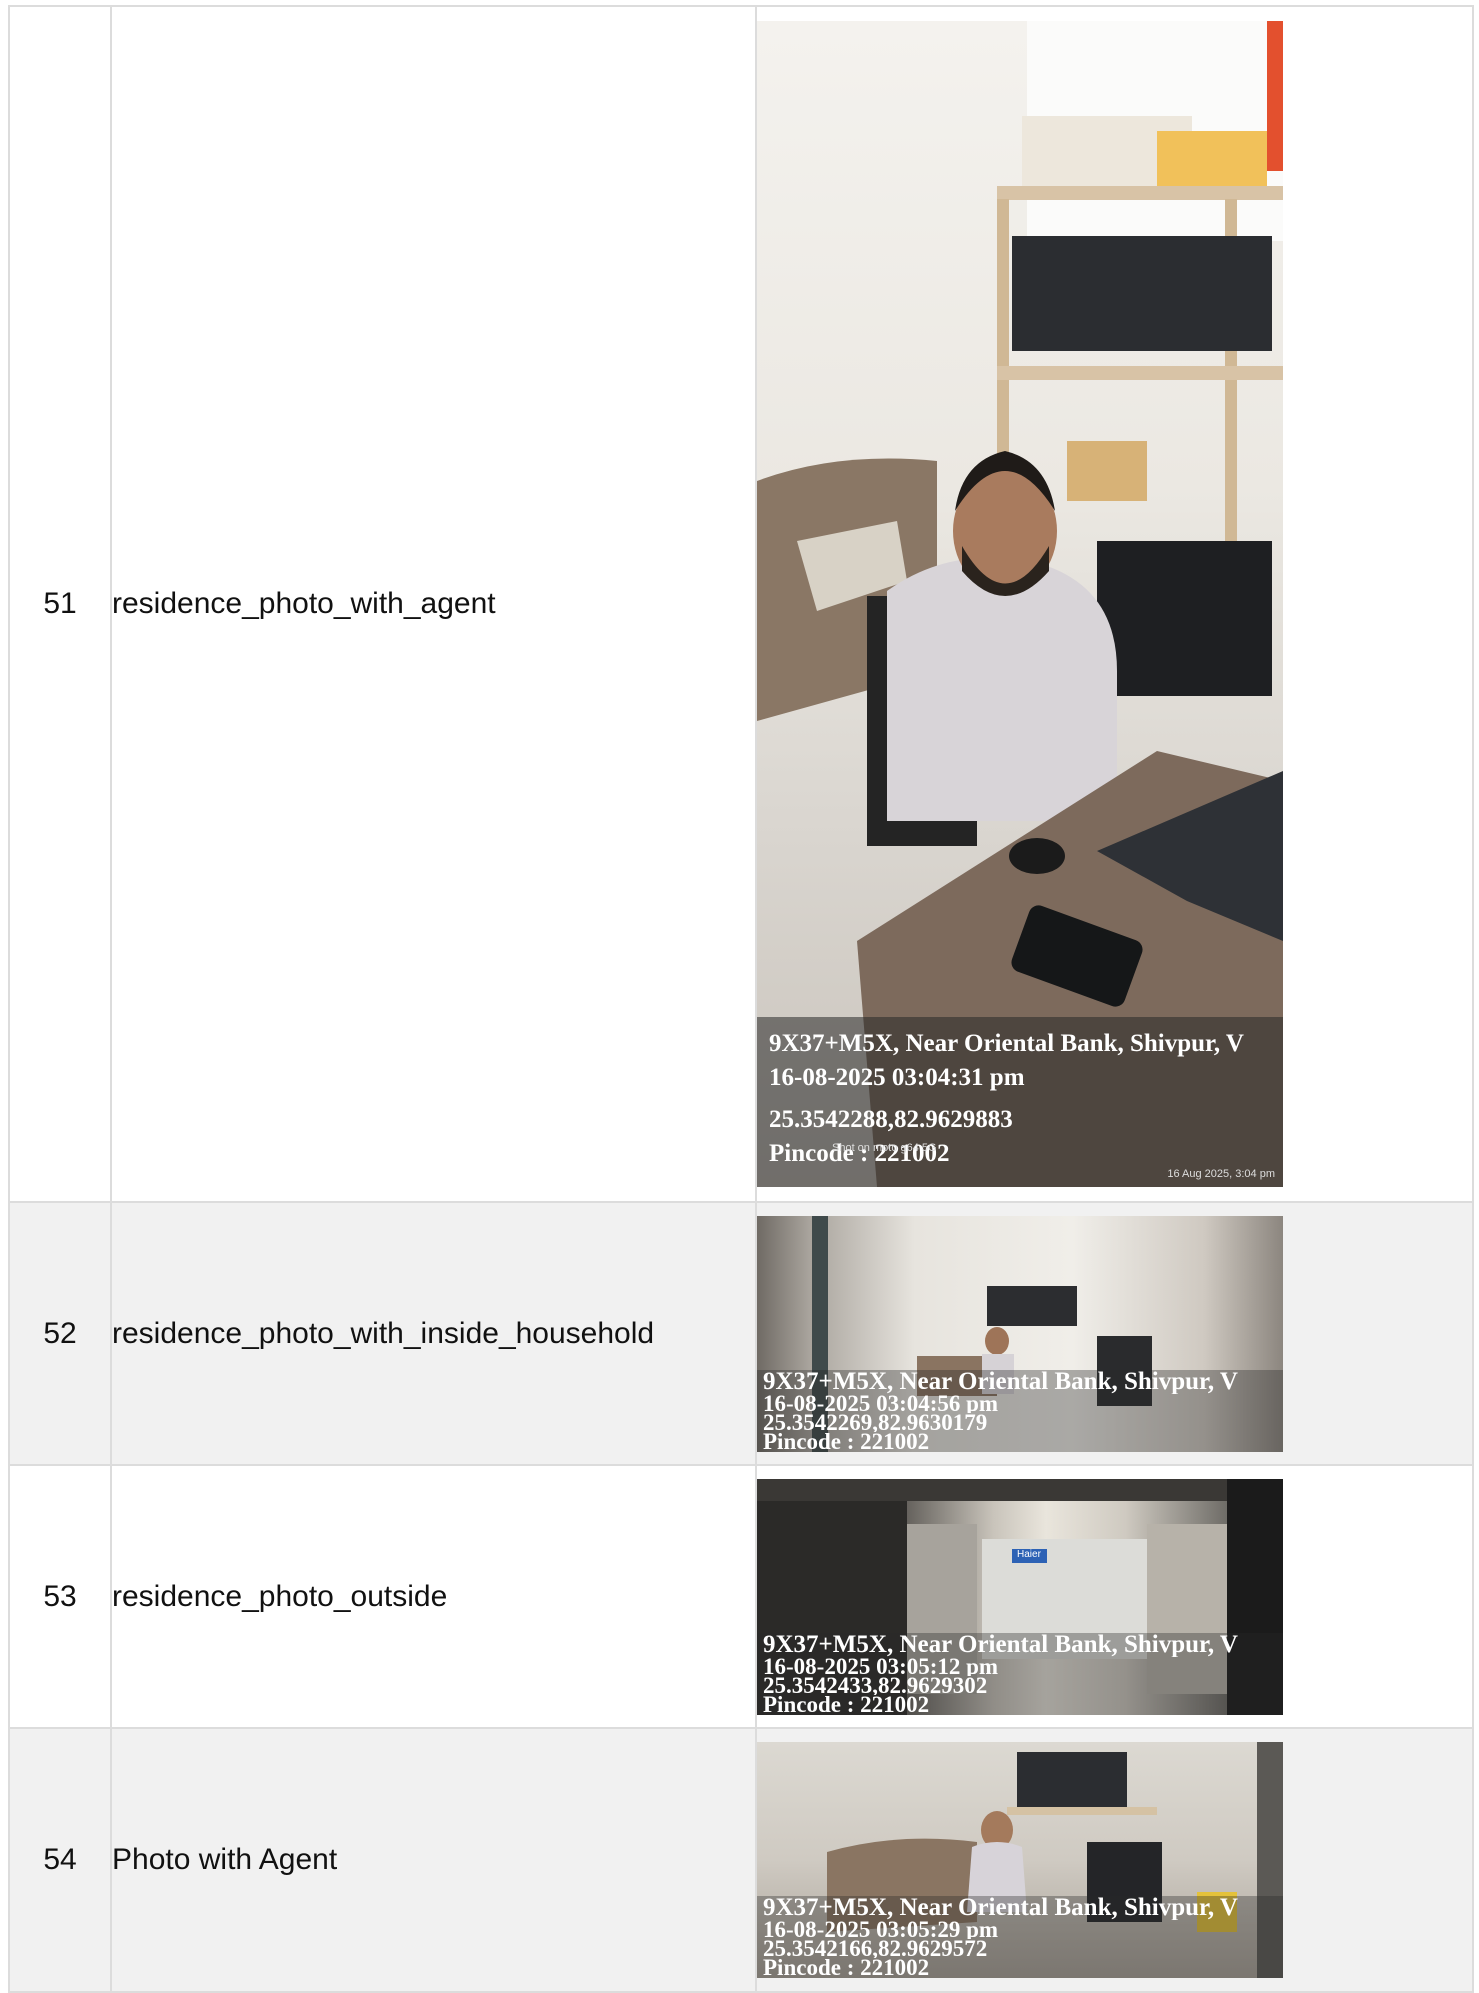  I want to click on row-number: 52, so click(60, 1333).